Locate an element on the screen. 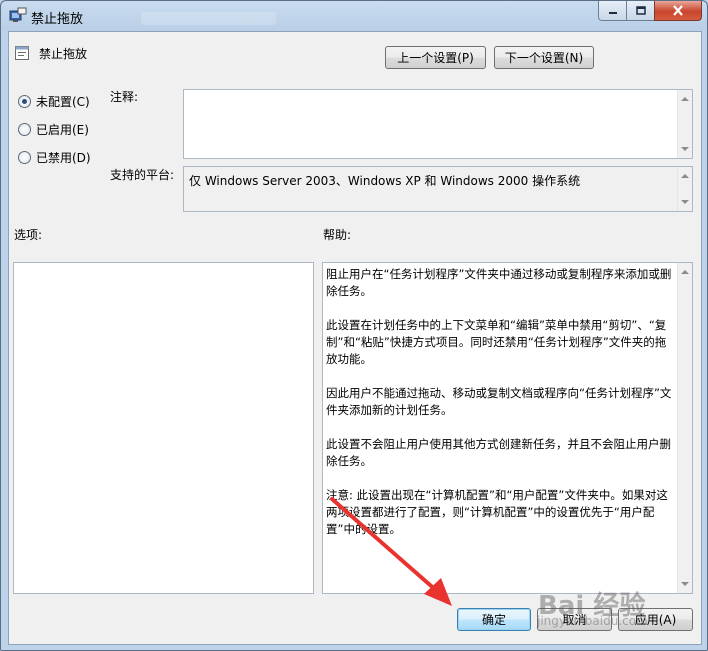 Image resolution: width=708 pixels, height=651 pixels. platform-label: 支持的平台: is located at coordinates (142, 175).